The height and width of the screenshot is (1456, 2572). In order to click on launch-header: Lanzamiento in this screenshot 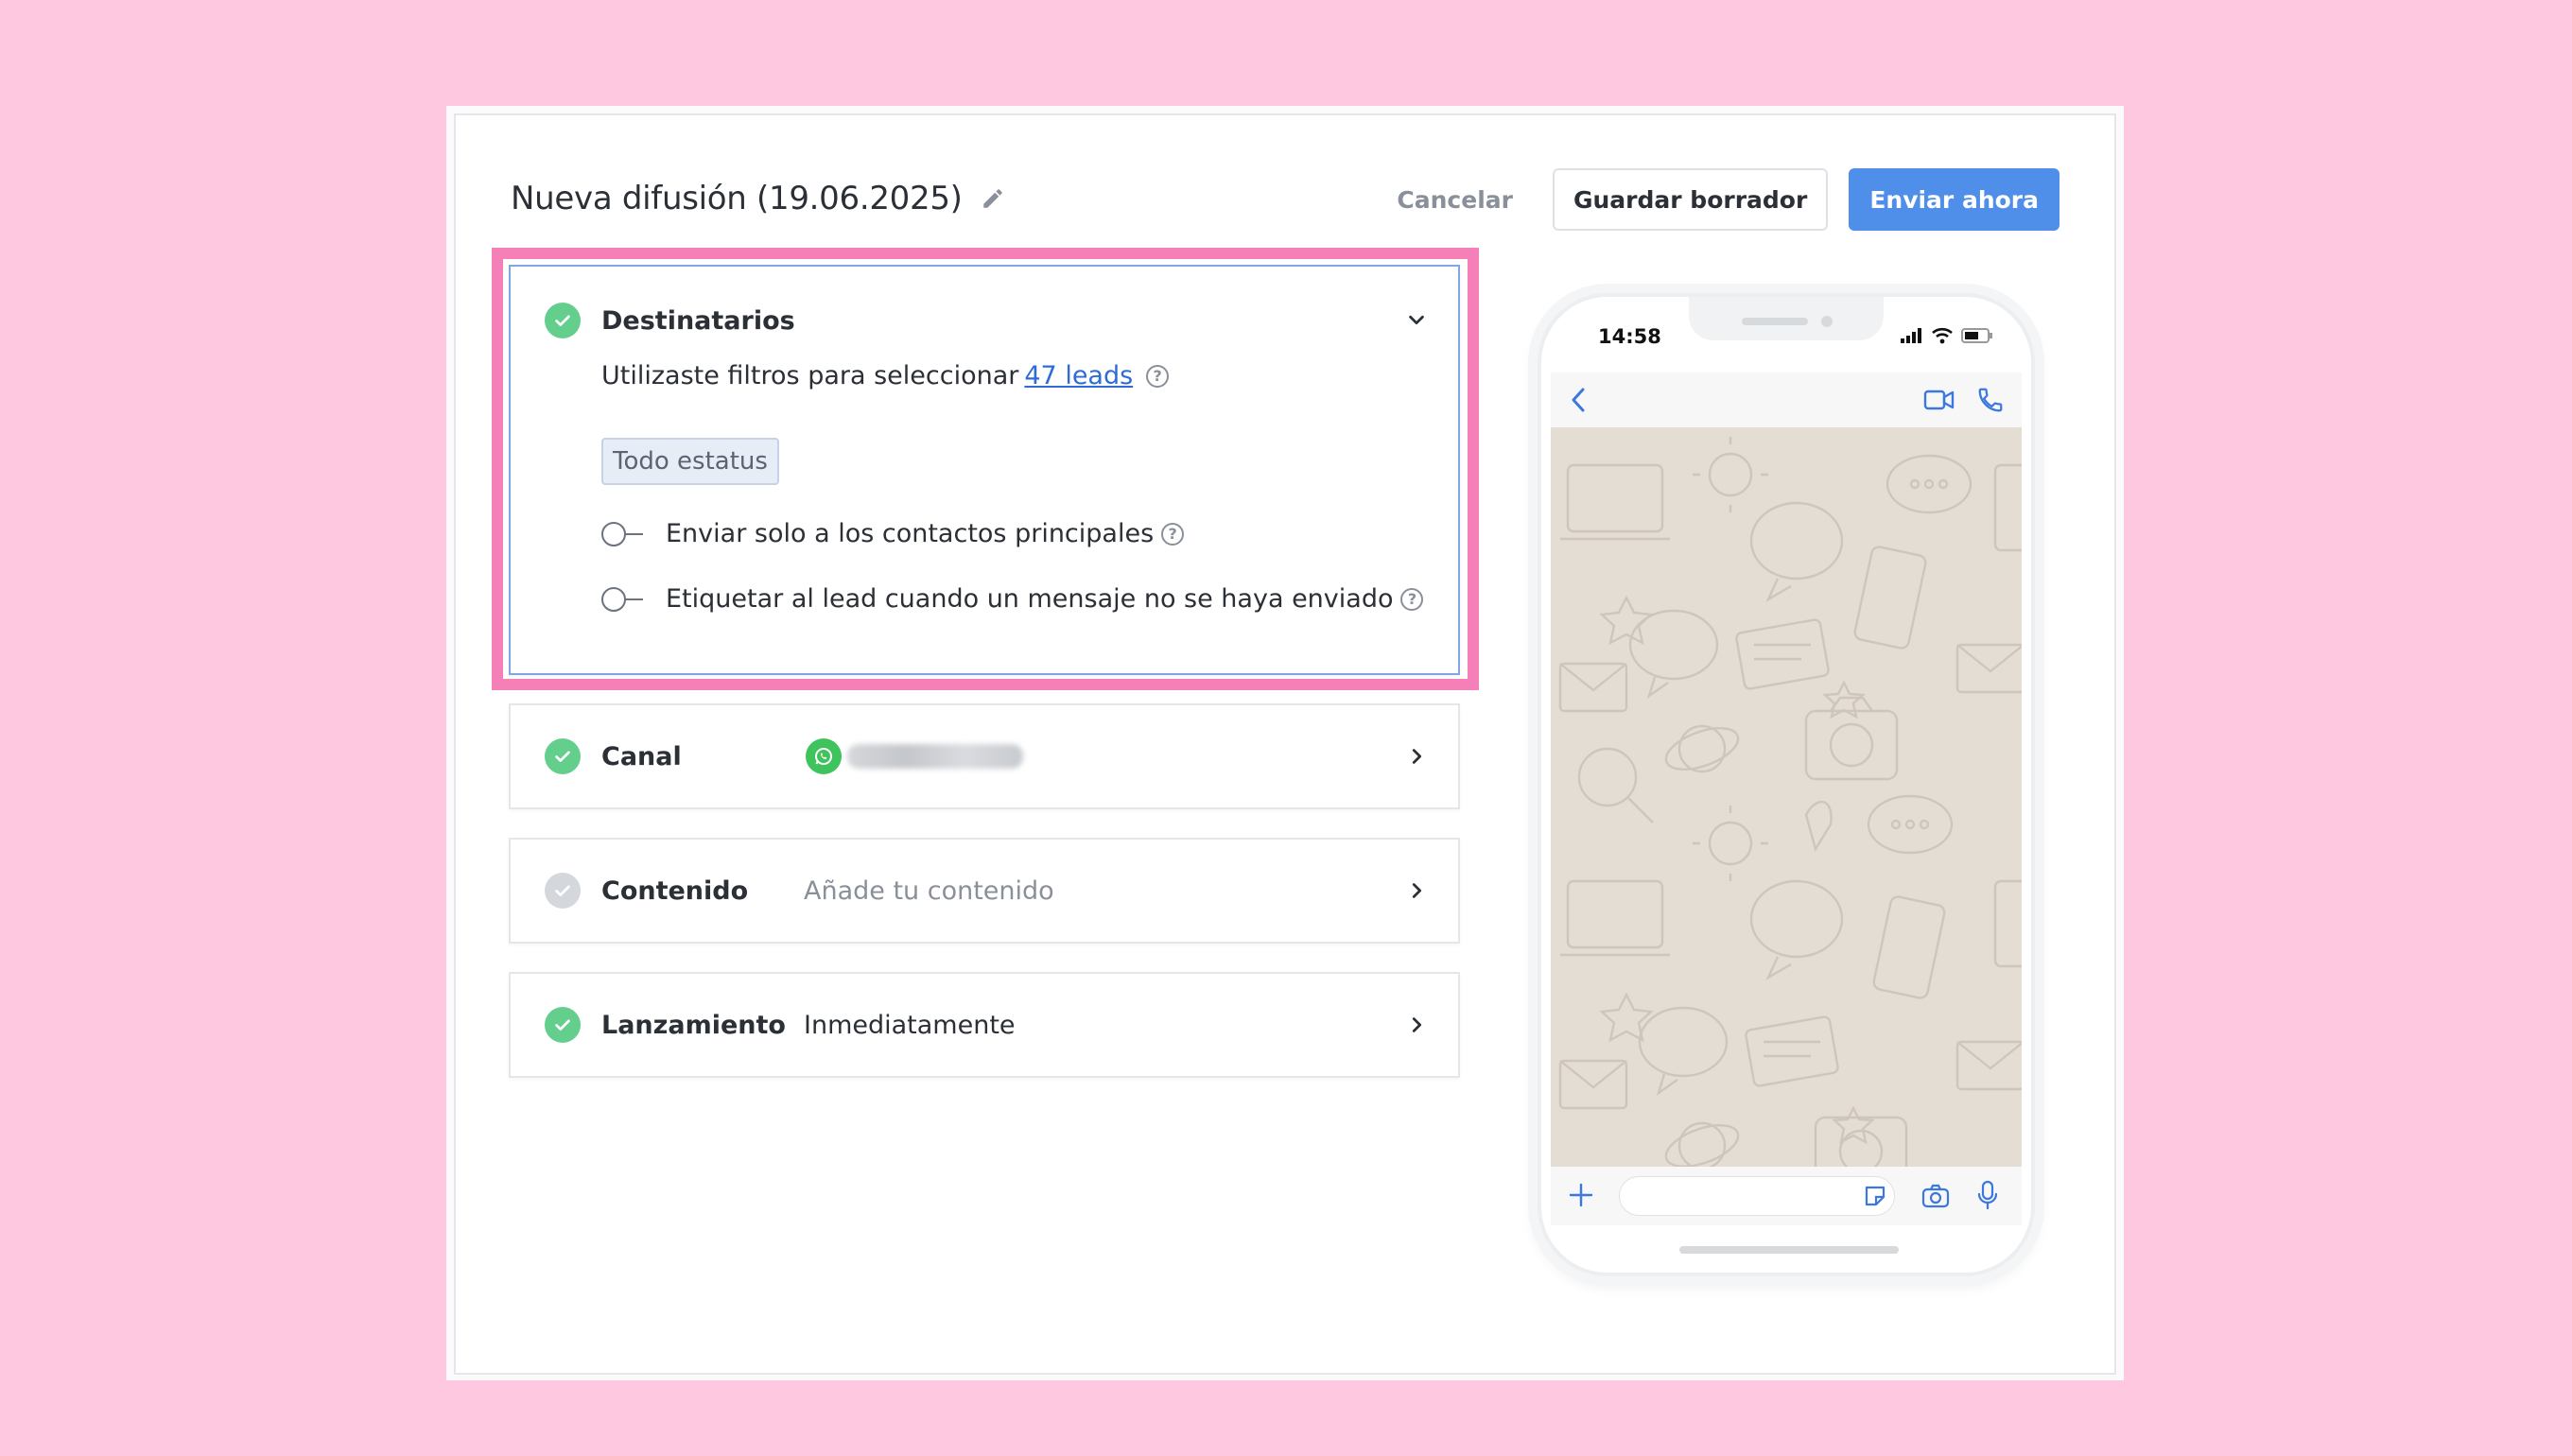, I will do `click(665, 1025)`.